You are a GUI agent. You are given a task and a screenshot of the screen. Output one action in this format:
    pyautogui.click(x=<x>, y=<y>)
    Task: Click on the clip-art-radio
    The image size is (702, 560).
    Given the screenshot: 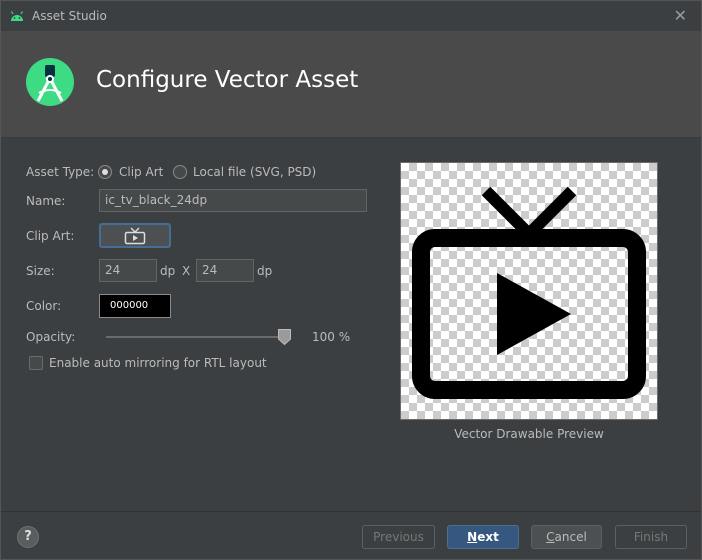 What is the action you would take?
    pyautogui.click(x=105, y=172)
    